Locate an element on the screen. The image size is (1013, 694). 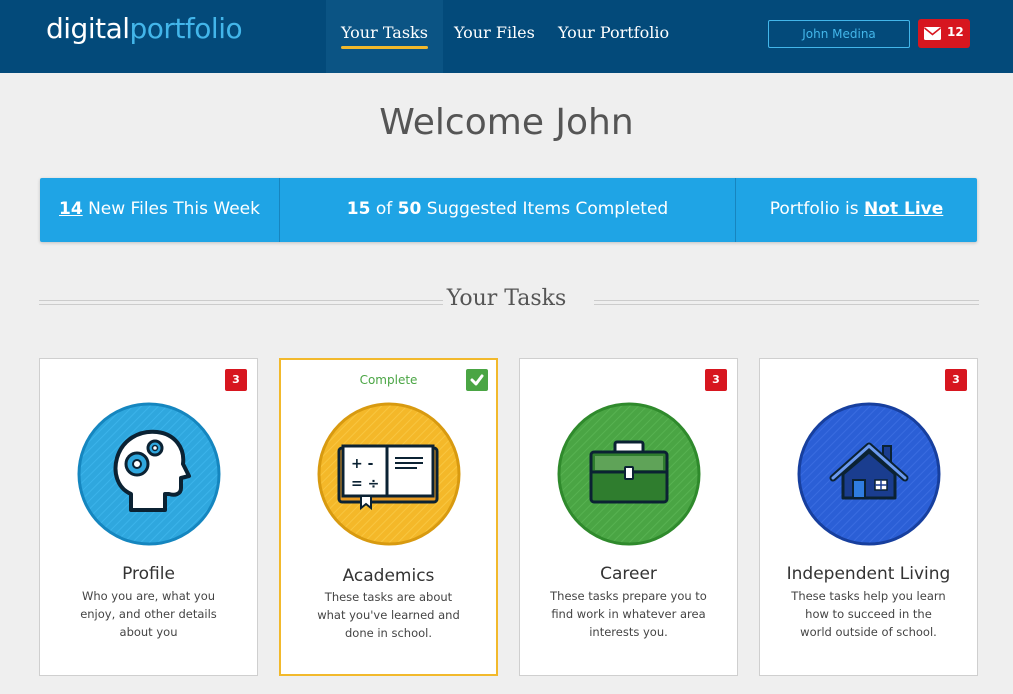
stat-items-completed: 15 of 50 Suggested Items Completed is located at coordinates (507, 210).